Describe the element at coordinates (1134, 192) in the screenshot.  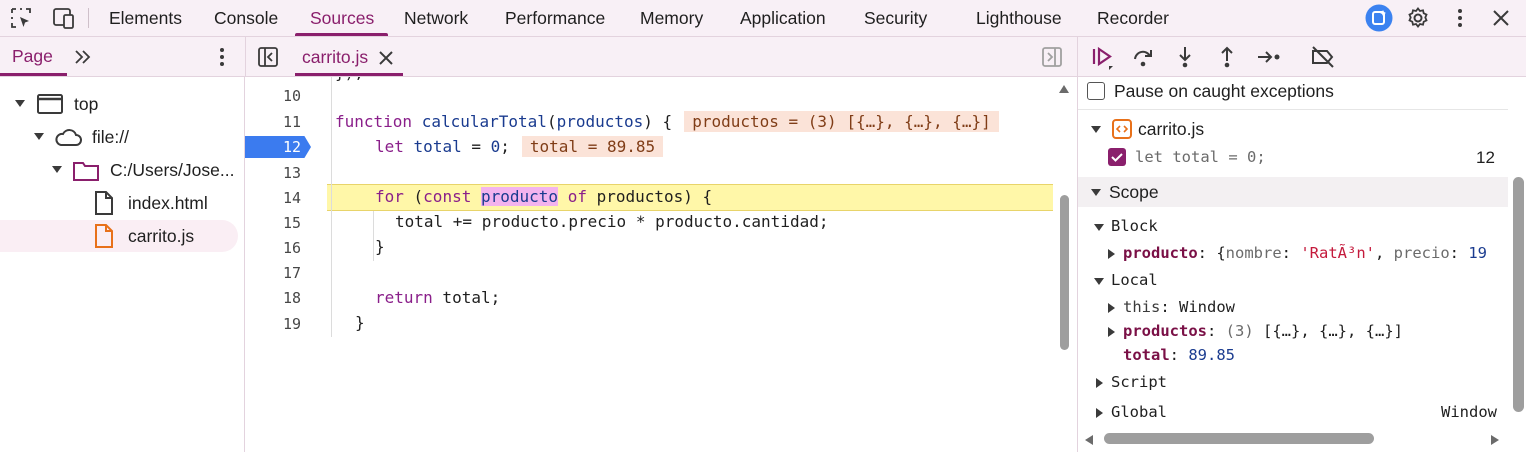
I see `scope-title: Scope` at that location.